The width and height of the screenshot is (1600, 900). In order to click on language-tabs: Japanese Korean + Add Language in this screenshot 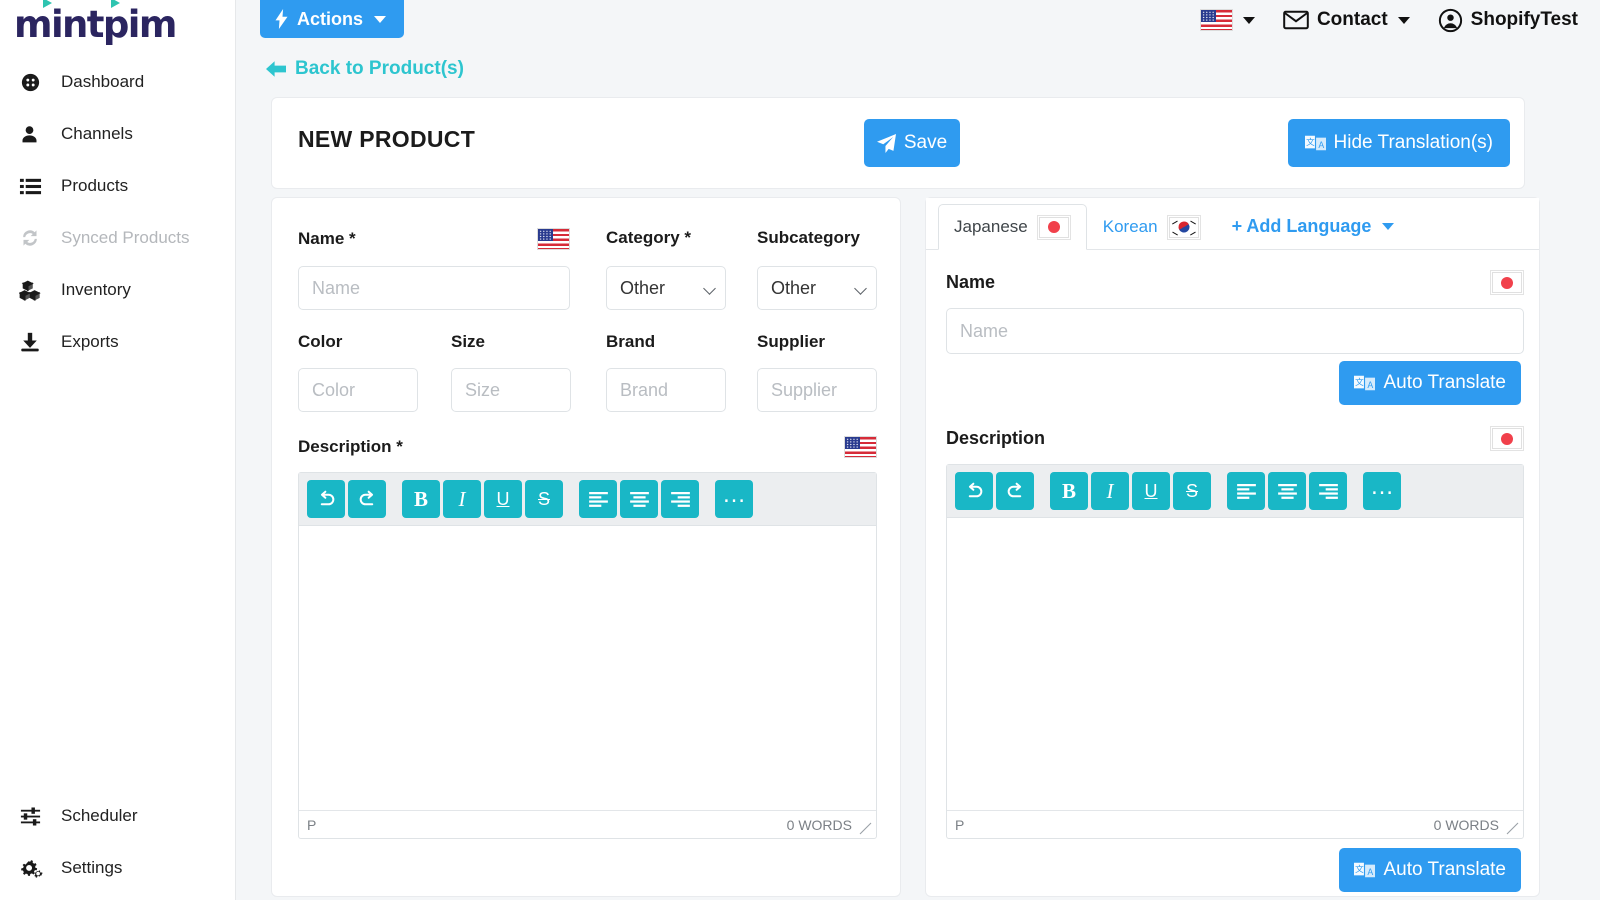, I will do `click(1232, 224)`.